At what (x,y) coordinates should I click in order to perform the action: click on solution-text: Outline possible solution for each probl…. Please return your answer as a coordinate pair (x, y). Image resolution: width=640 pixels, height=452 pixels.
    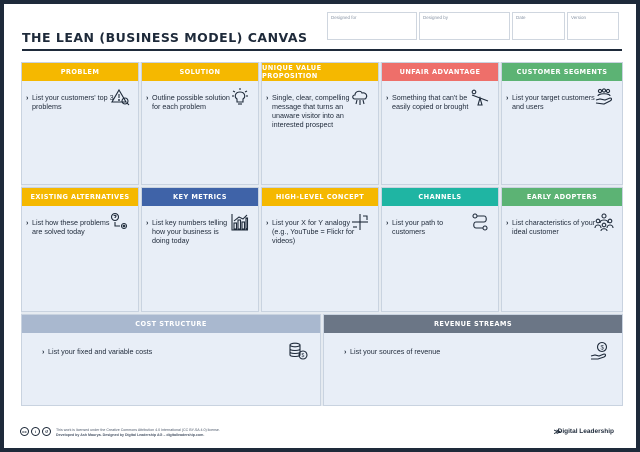
    Looking at the image, I should click on (192, 102).